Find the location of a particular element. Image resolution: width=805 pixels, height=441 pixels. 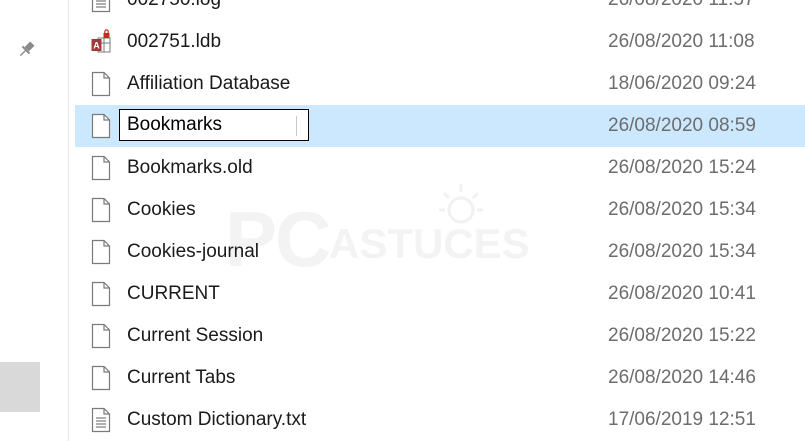

file-row: 002750.log 26/08/2020 11:57 is located at coordinates (440, 10).